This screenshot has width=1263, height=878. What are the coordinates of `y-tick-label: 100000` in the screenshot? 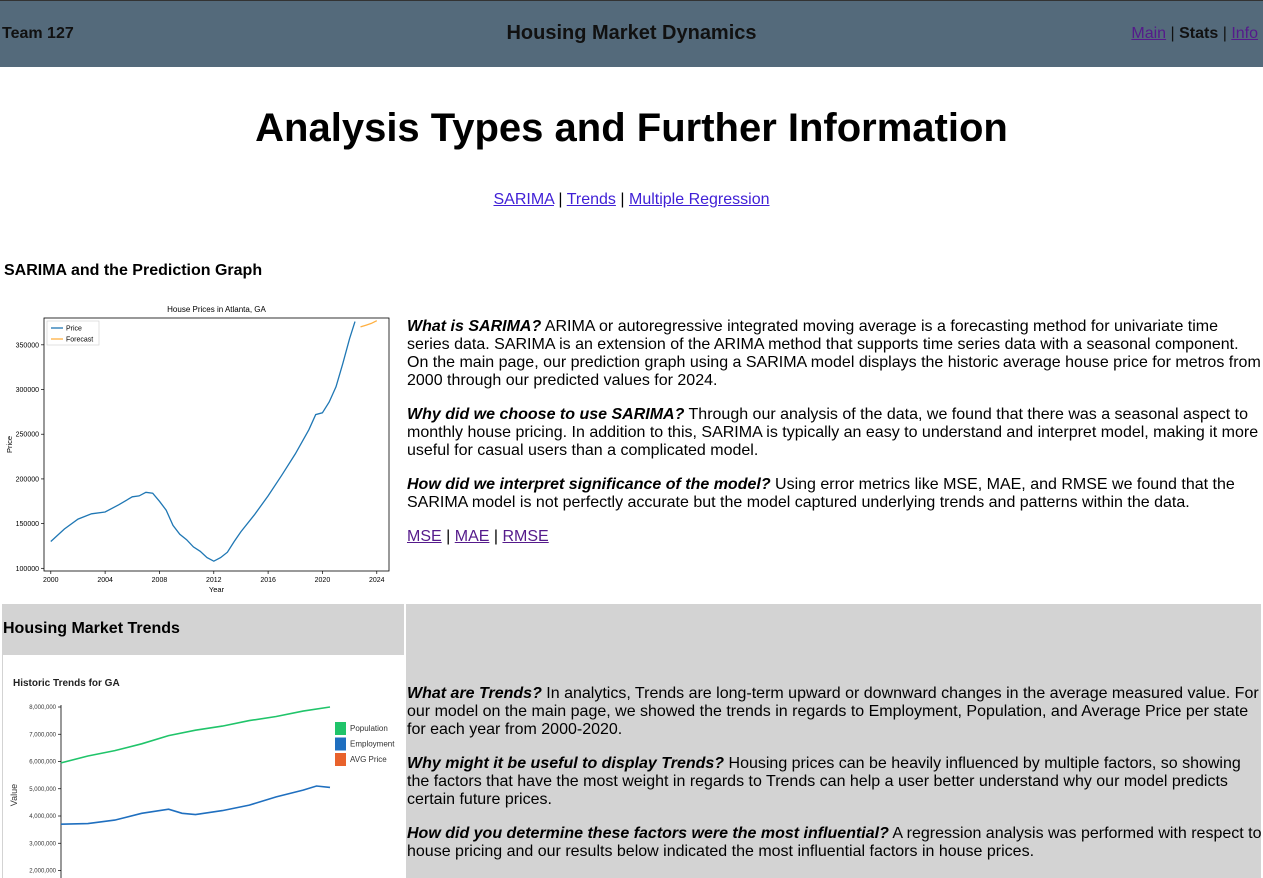 It's located at (27, 569).